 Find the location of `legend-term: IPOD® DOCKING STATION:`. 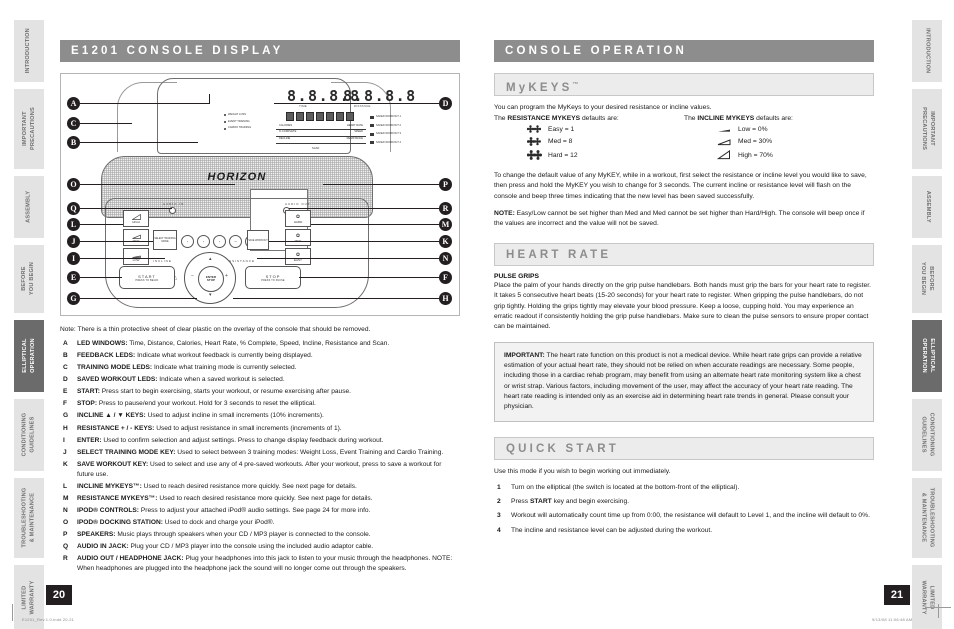

legend-term: IPOD® DOCKING STATION: is located at coordinates (120, 523).